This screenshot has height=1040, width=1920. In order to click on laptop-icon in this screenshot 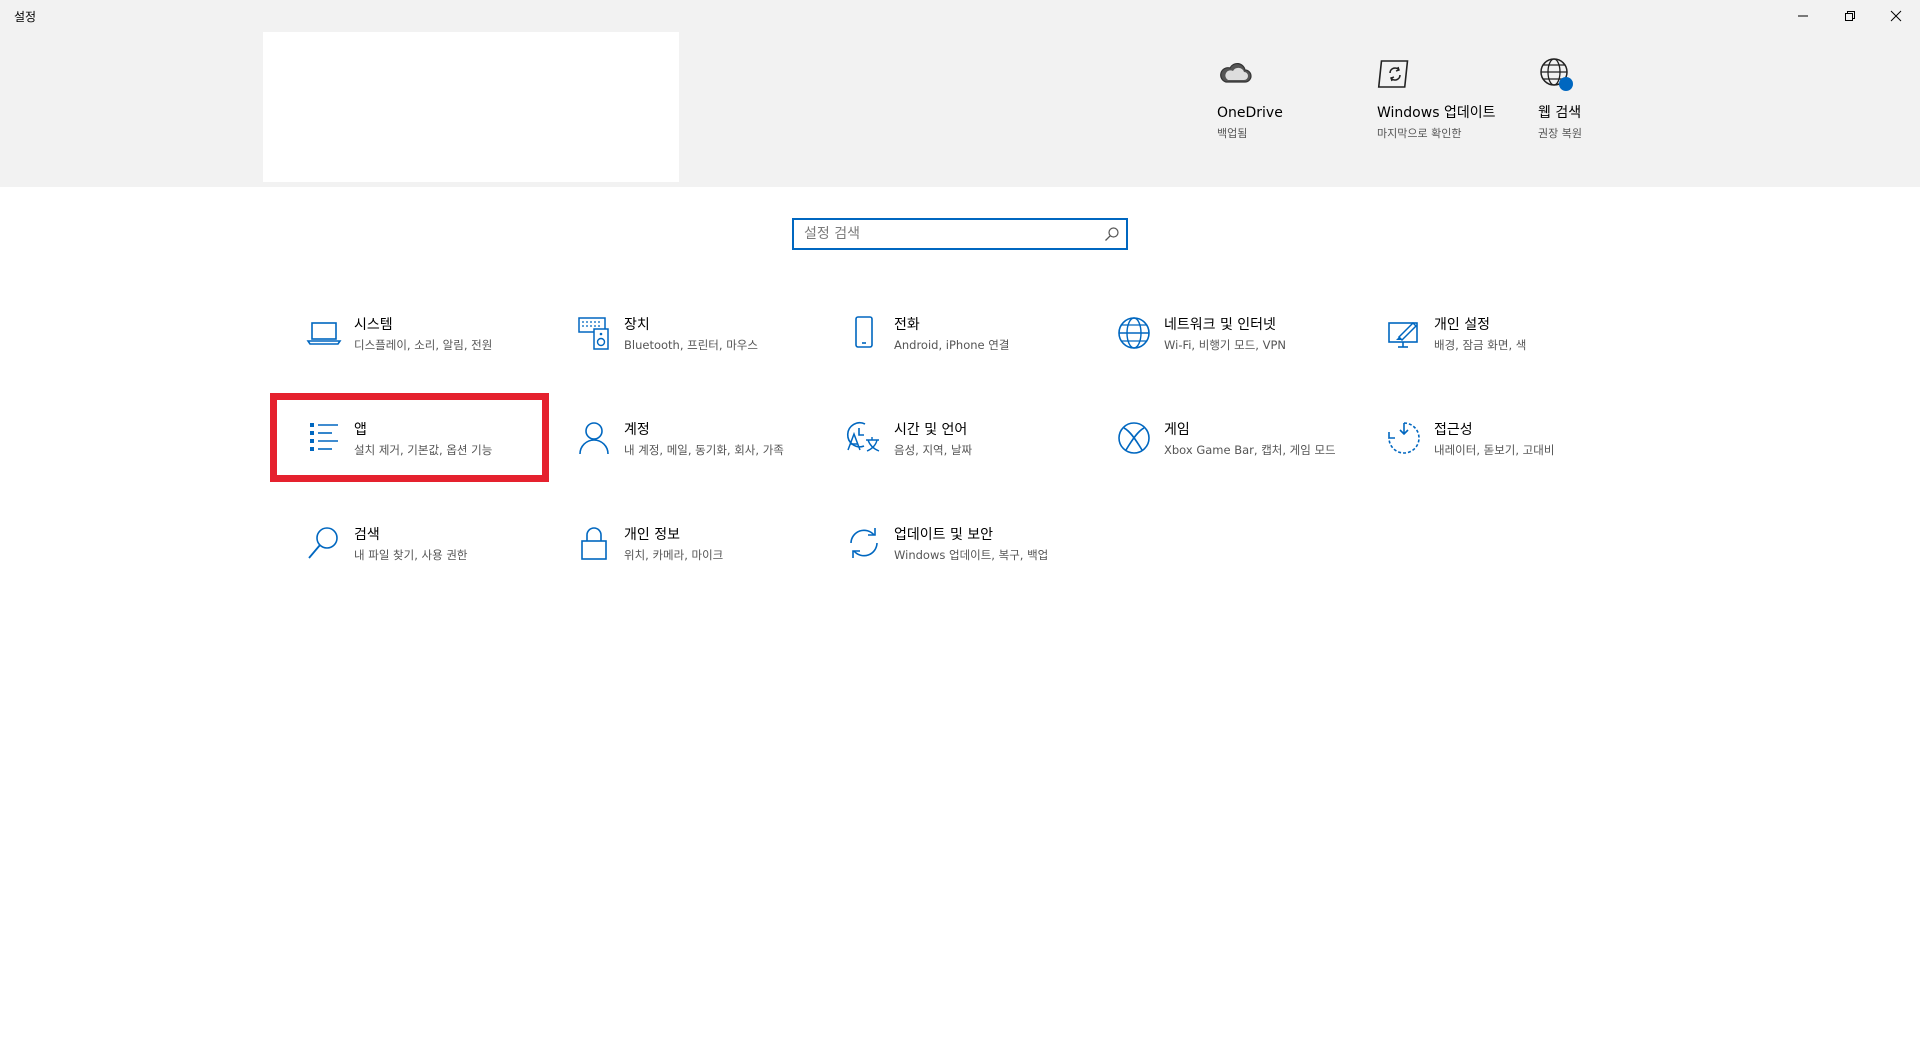, I will do `click(324, 333)`.